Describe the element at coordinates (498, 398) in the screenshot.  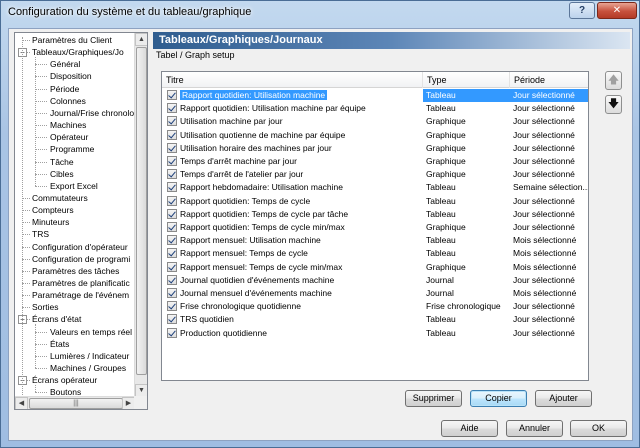
I see `copy-button: Copier` at that location.